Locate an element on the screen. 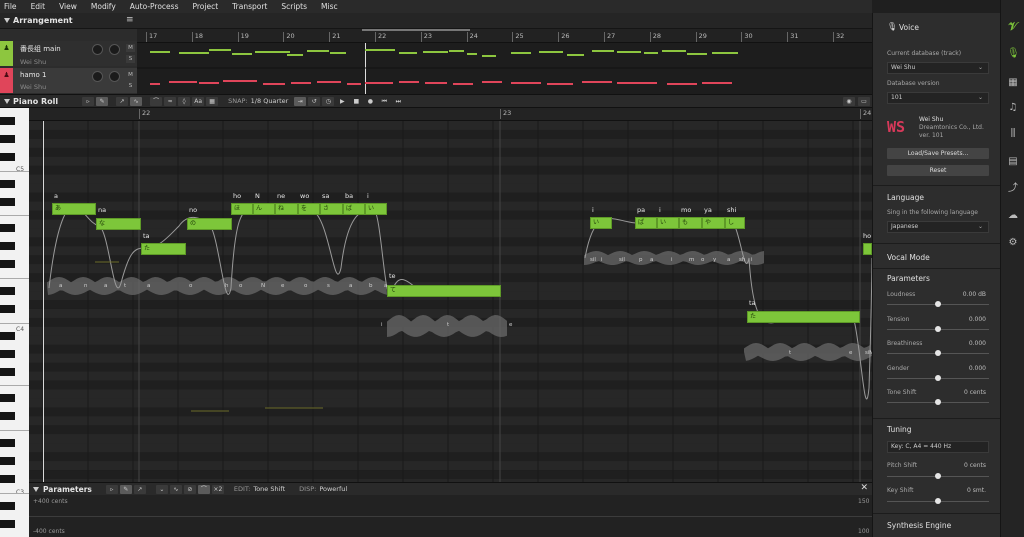 The height and width of the screenshot is (537, 1024). grid-view-icon: ▦ is located at coordinates (212, 101).